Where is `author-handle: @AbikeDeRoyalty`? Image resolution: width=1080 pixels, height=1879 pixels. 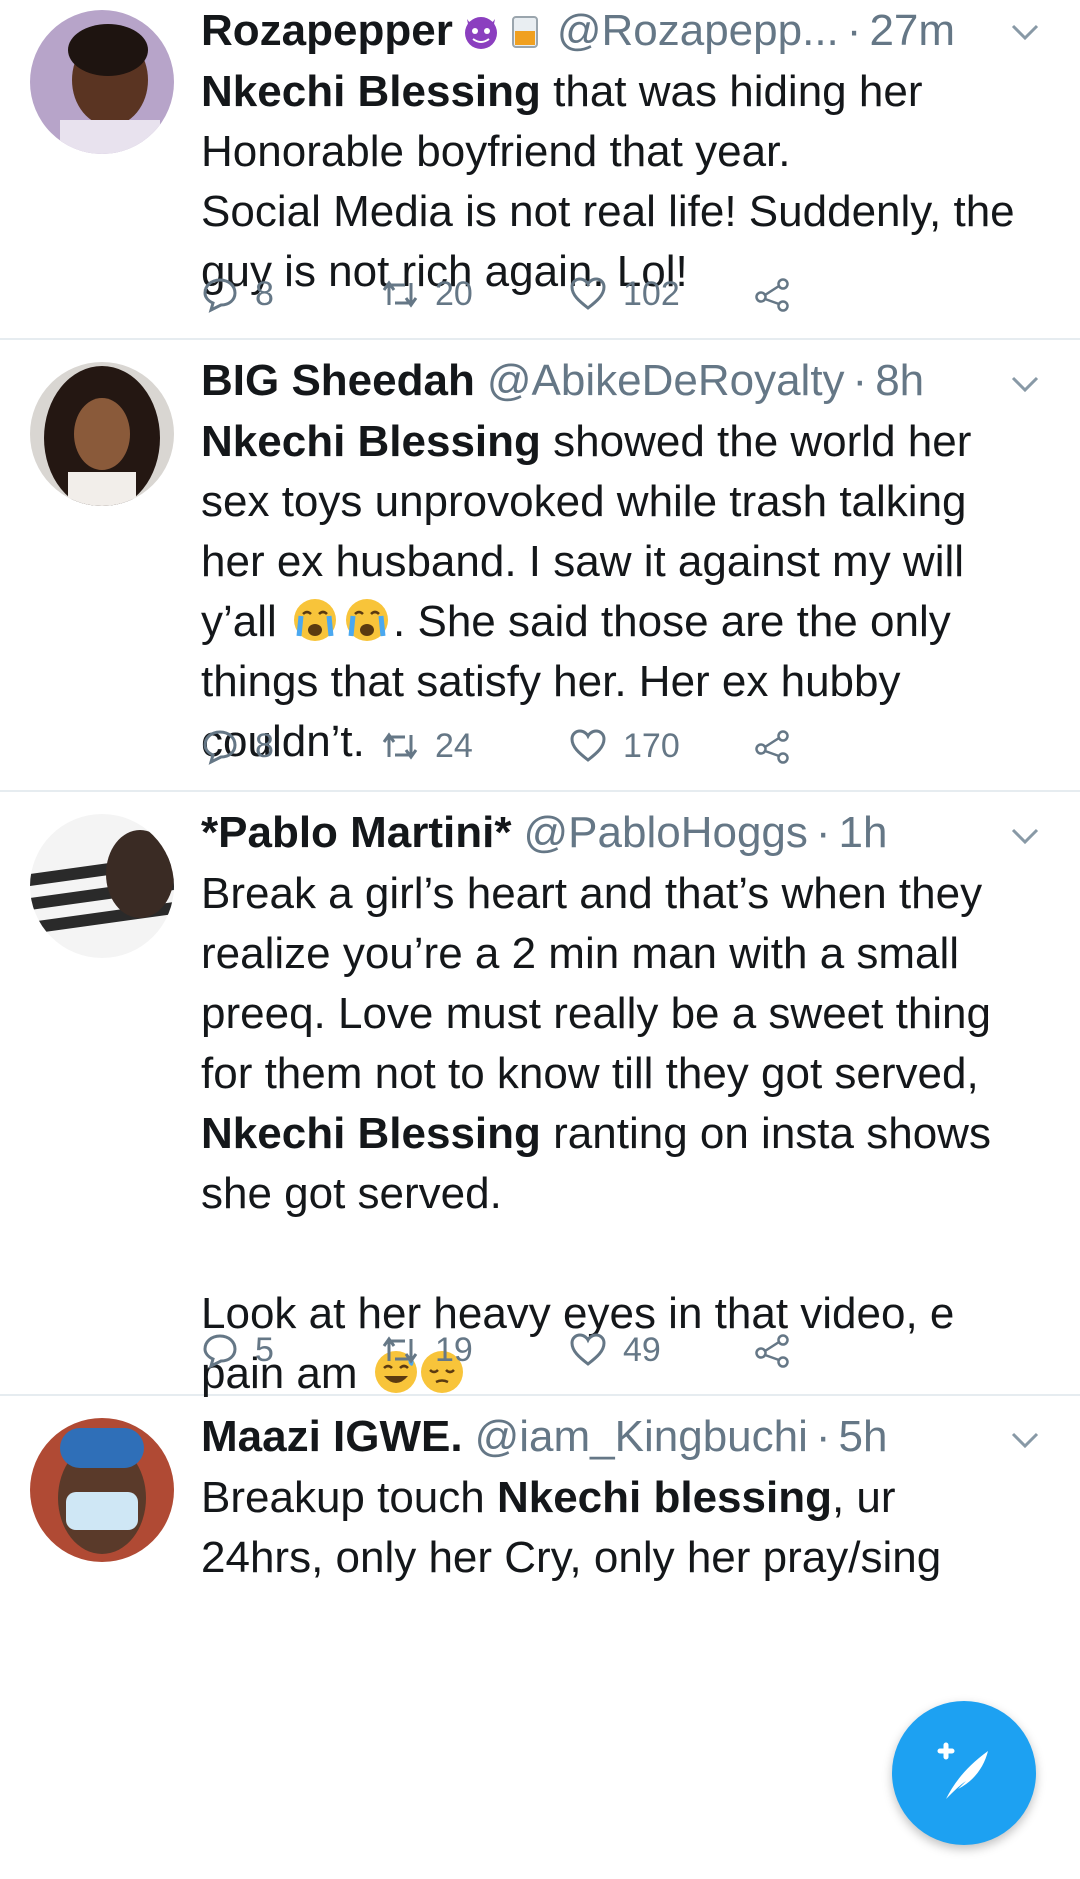 author-handle: @AbikeDeRoyalty is located at coordinates (666, 381).